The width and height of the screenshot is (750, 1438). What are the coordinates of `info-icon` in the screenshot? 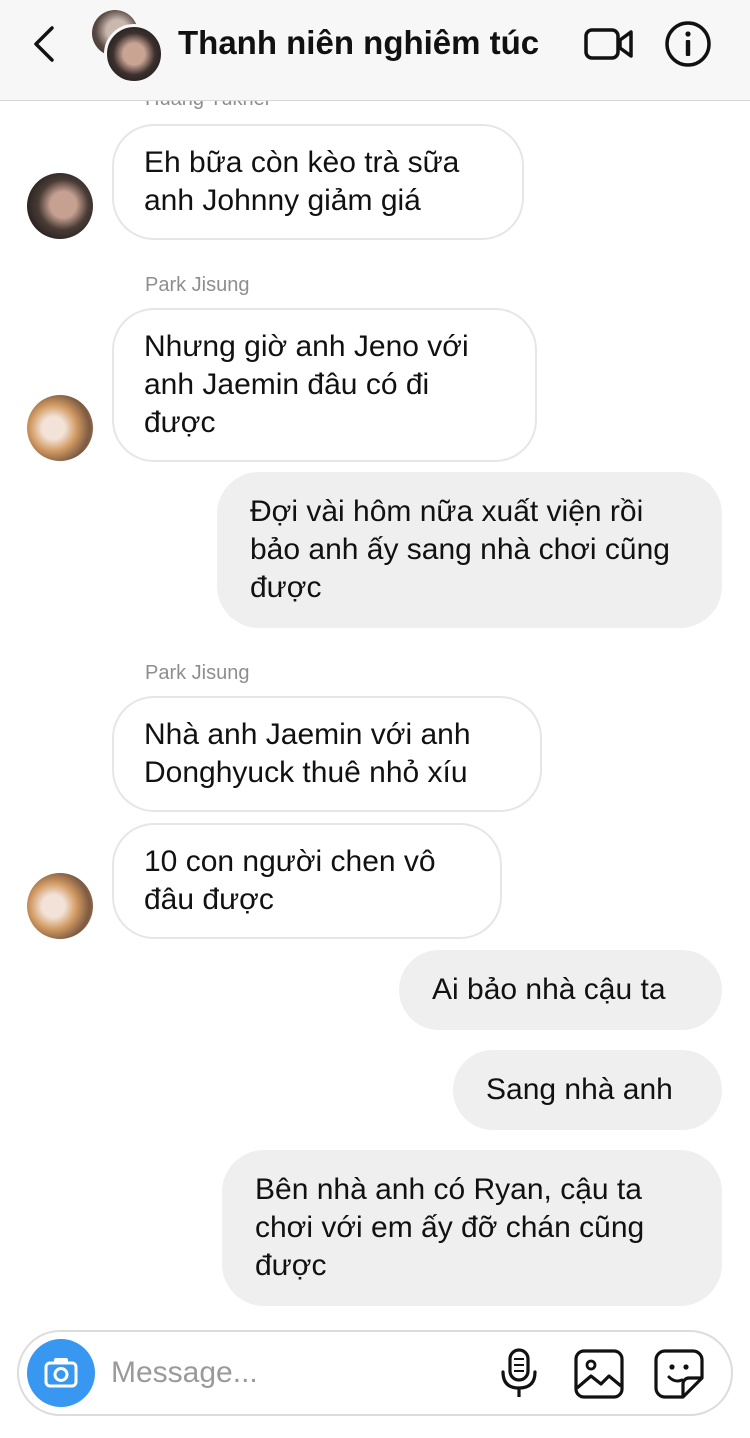 It's located at (688, 44).